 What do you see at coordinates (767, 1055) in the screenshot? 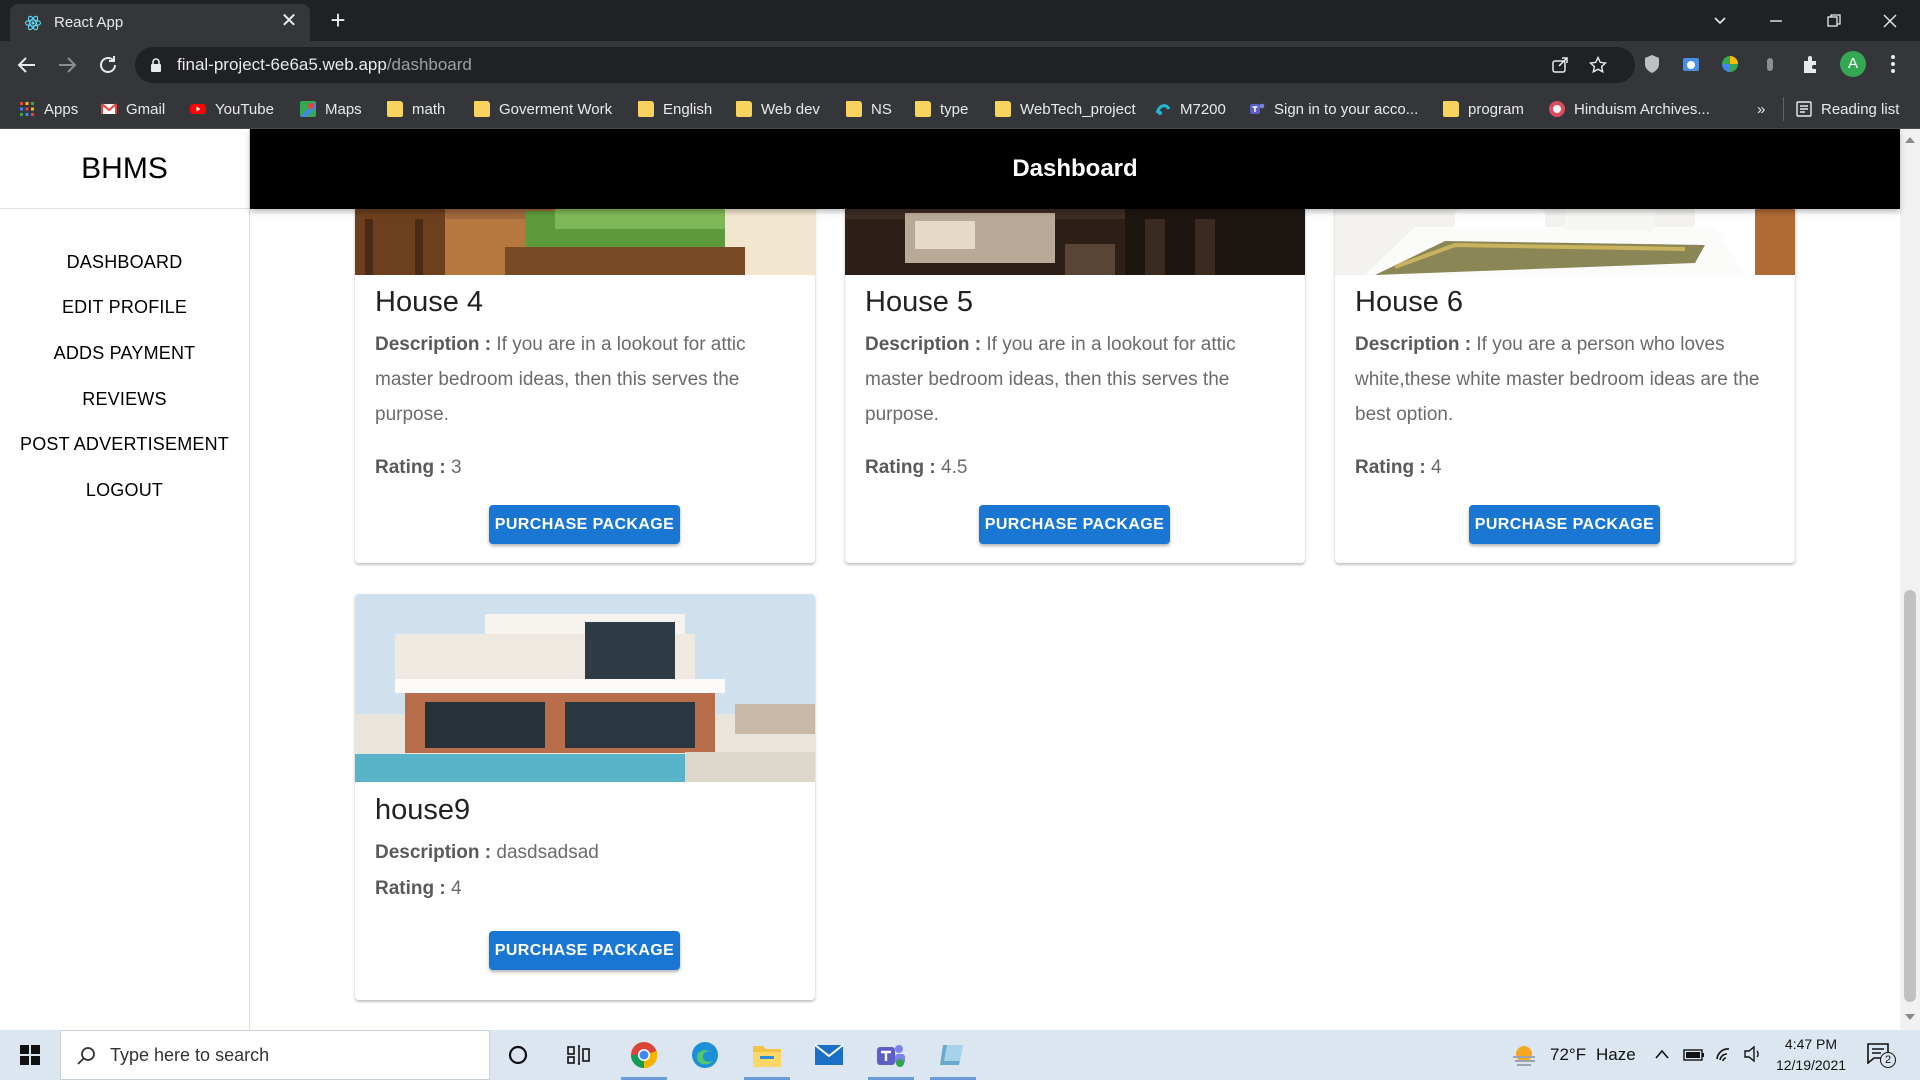
I see `taskbar-file-explorer` at bounding box center [767, 1055].